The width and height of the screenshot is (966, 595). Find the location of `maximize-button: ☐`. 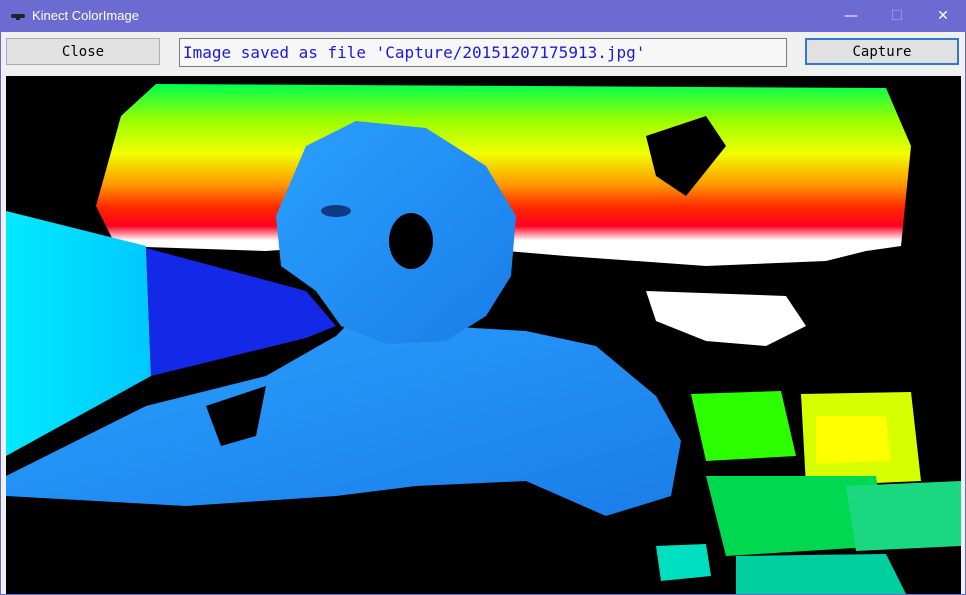

maximize-button: ☐ is located at coordinates (897, 16).